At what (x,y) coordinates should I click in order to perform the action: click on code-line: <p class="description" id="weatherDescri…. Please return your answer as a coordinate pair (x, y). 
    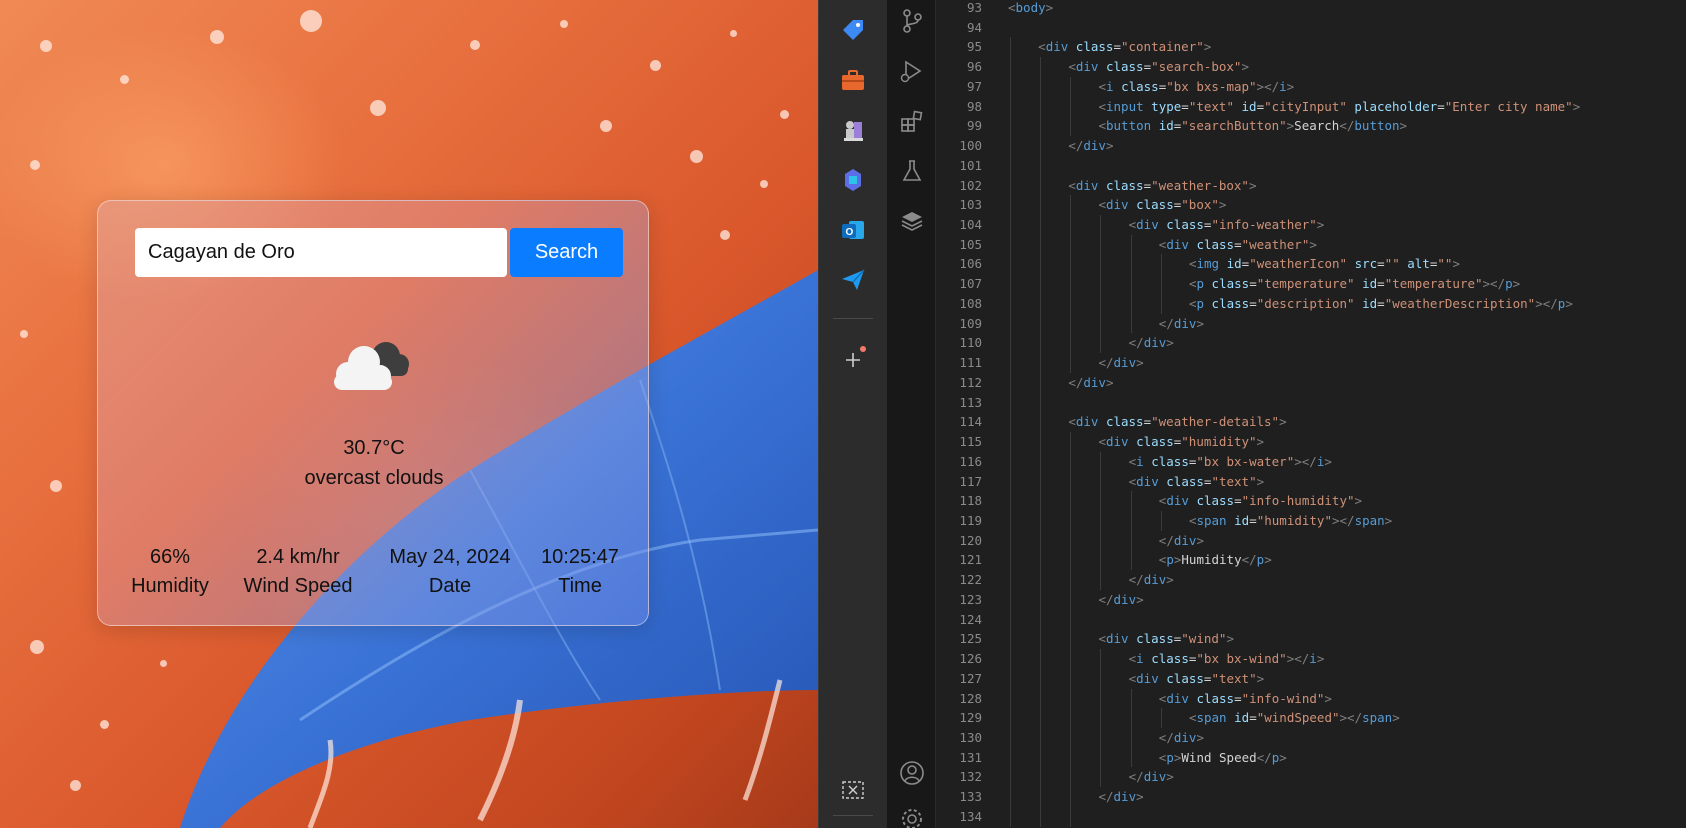
    Looking at the image, I should click on (1381, 304).